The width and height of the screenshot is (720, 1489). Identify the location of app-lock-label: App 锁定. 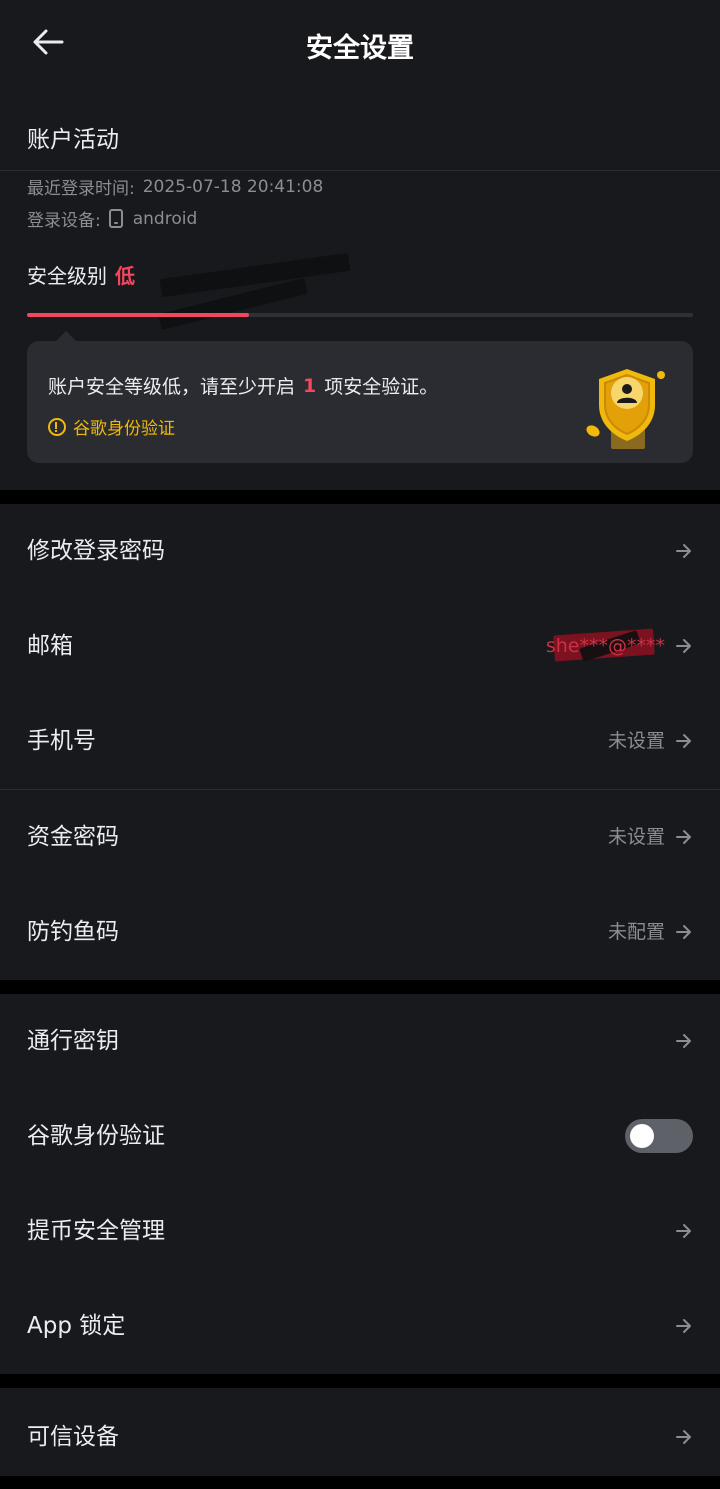
(76, 1326).